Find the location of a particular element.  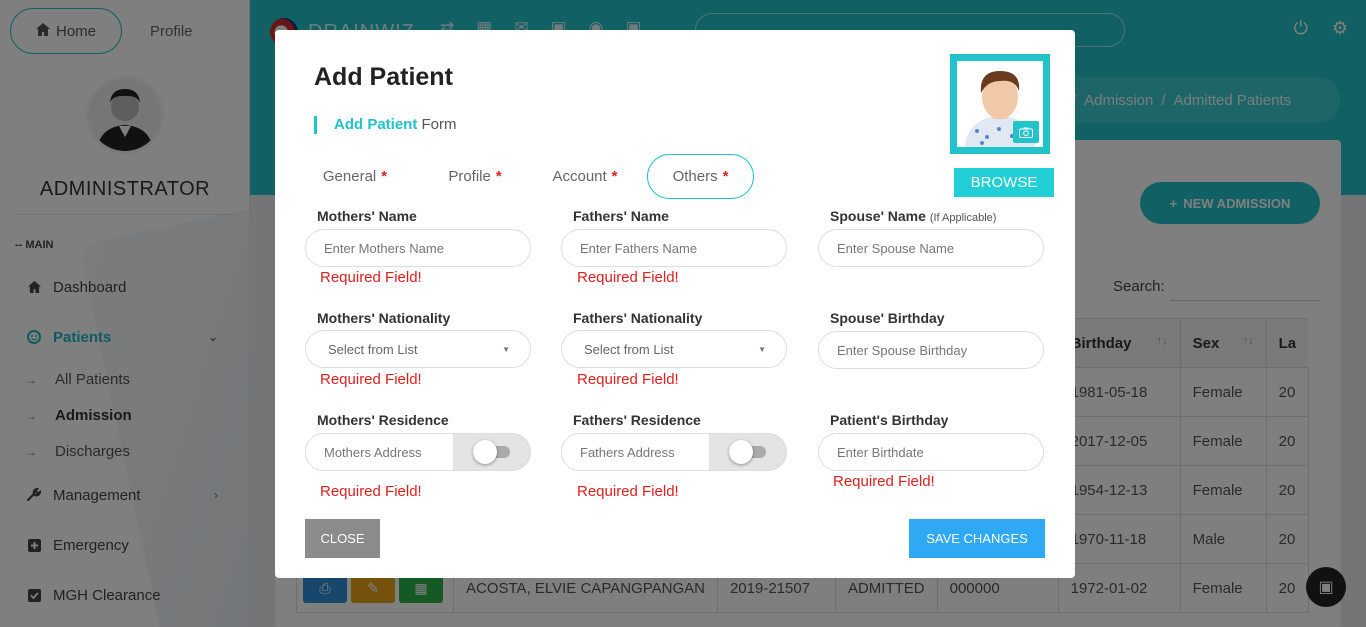

label-spouse-birthday: Spouse' Birthday is located at coordinates (887, 318).